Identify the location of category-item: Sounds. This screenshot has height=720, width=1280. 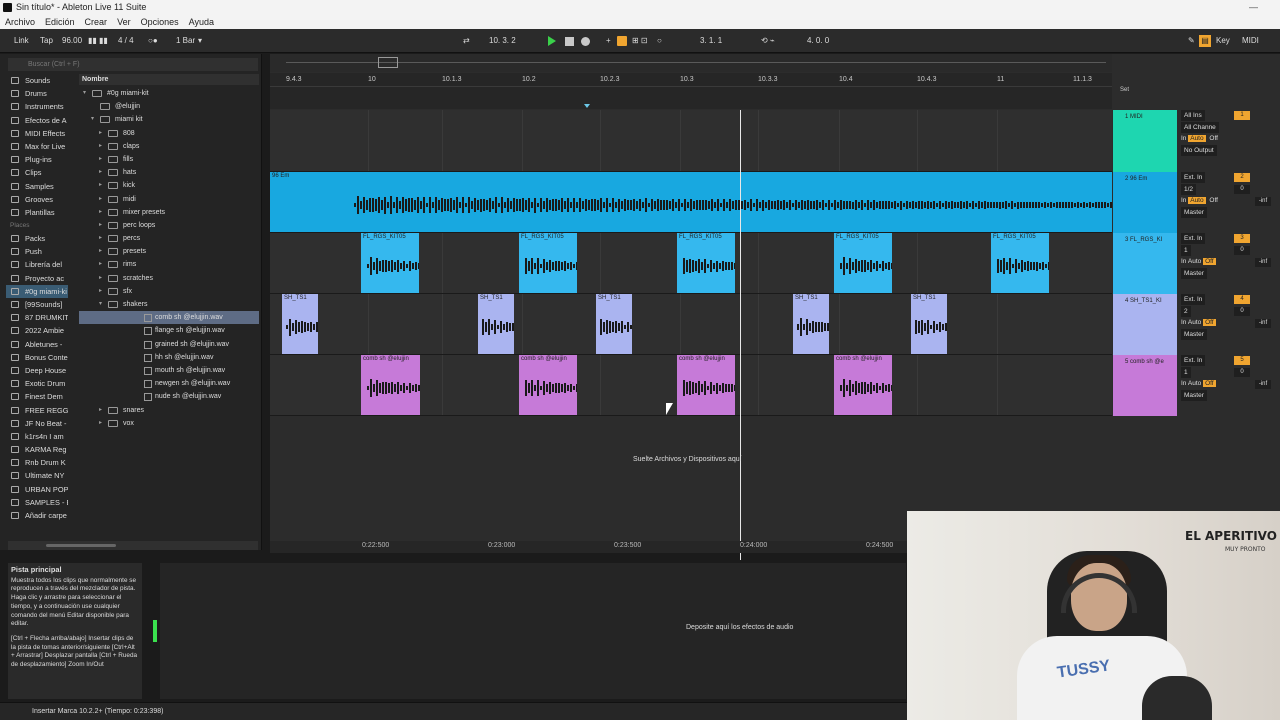
(37, 80).